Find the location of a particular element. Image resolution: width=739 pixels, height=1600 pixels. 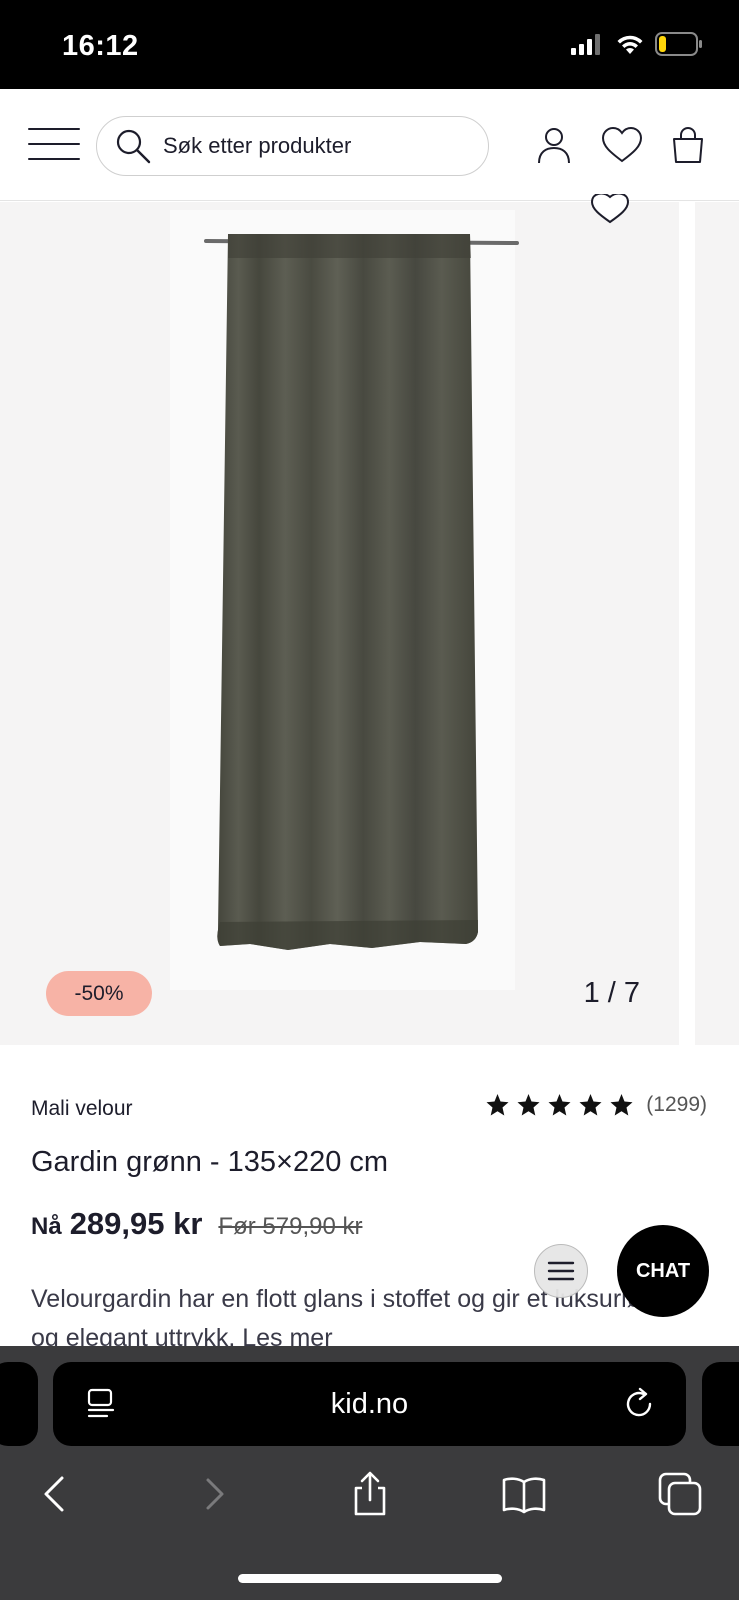

next-image-peek is located at coordinates (717, 623).